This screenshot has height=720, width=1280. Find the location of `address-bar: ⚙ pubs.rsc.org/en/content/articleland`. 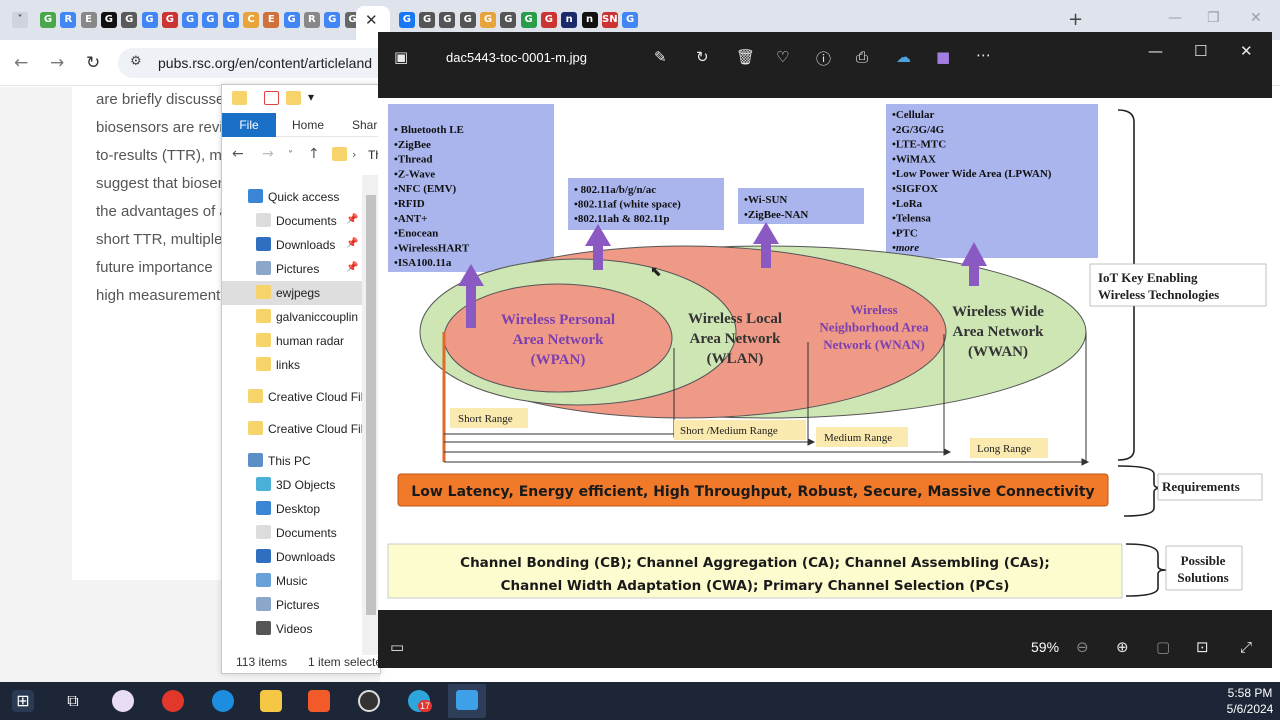

address-bar: ⚙ pubs.rsc.org/en/content/articleland is located at coordinates (268, 63).